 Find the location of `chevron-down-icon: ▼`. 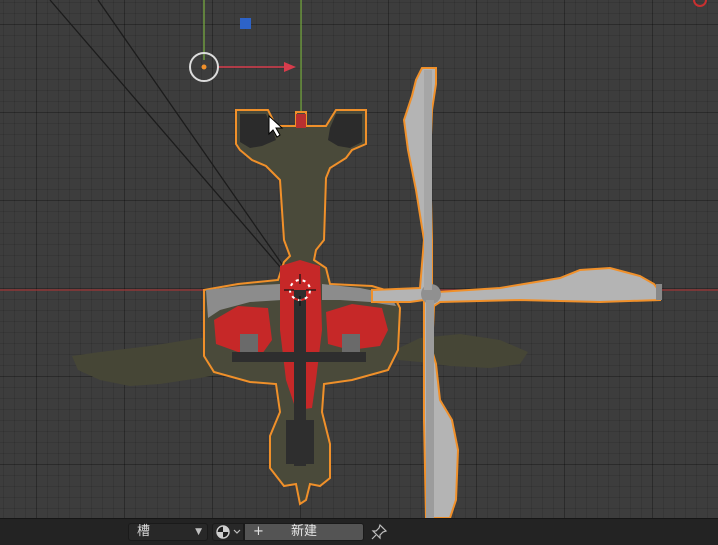

chevron-down-icon: ▼ is located at coordinates (198, 532).